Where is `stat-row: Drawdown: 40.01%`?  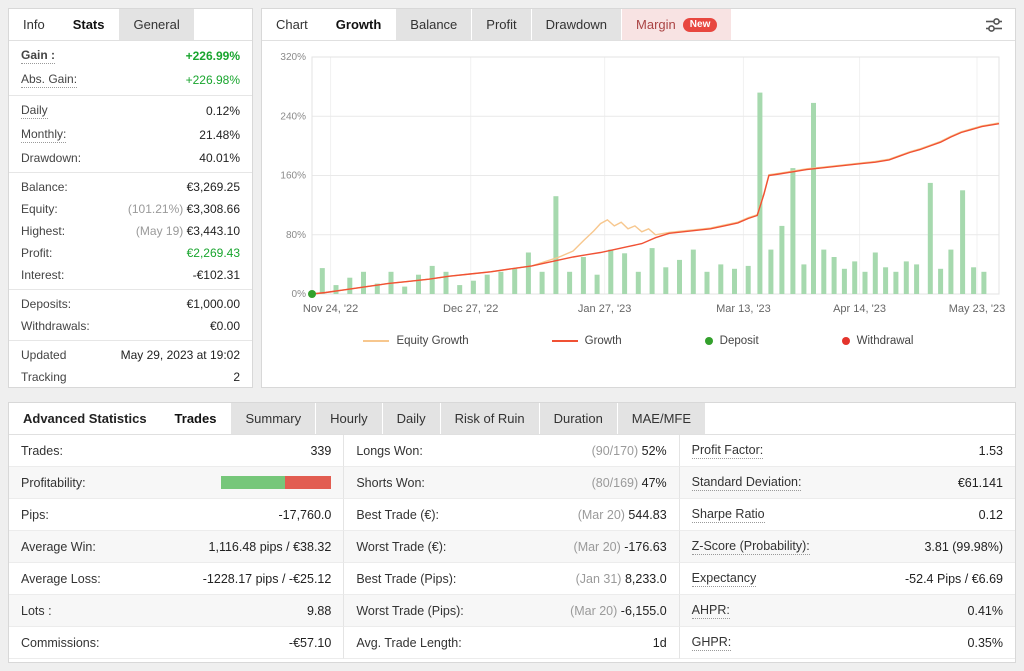
stat-row: Drawdown: 40.01% is located at coordinates (130, 158).